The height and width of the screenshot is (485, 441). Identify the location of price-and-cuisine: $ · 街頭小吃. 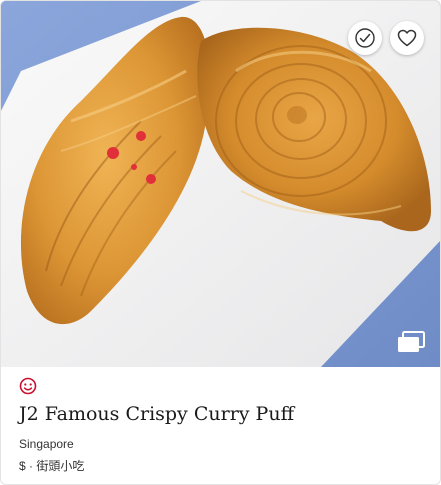
(220, 465).